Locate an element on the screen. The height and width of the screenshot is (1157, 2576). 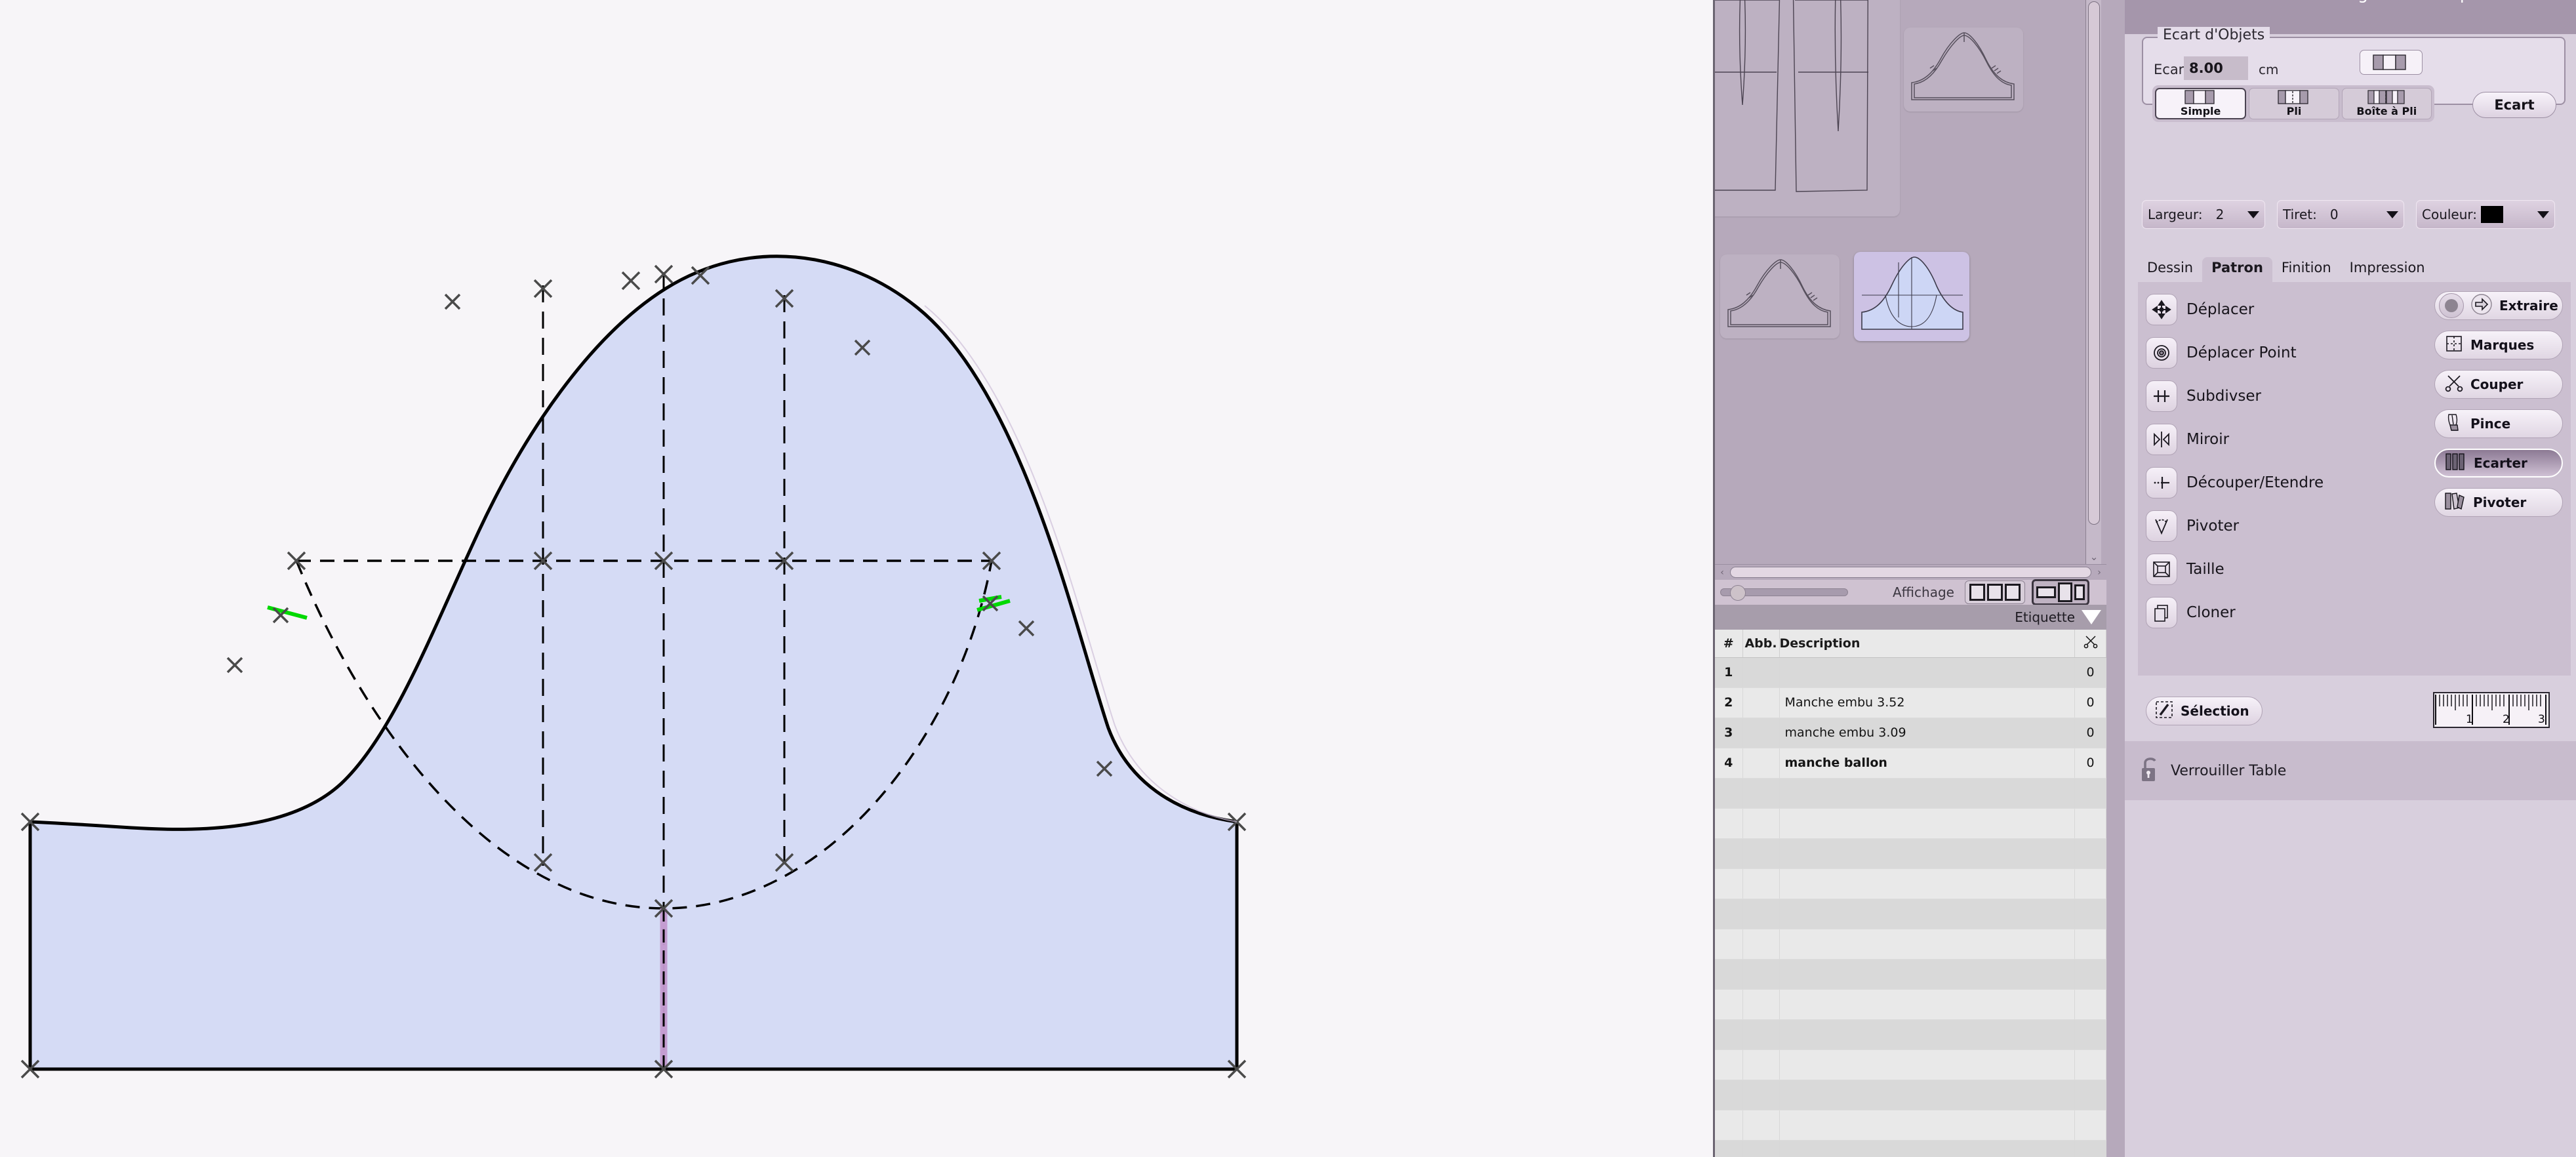
pleat-mode-group: Simple Pli Boîte à Pli is located at coordinates (2293, 103).